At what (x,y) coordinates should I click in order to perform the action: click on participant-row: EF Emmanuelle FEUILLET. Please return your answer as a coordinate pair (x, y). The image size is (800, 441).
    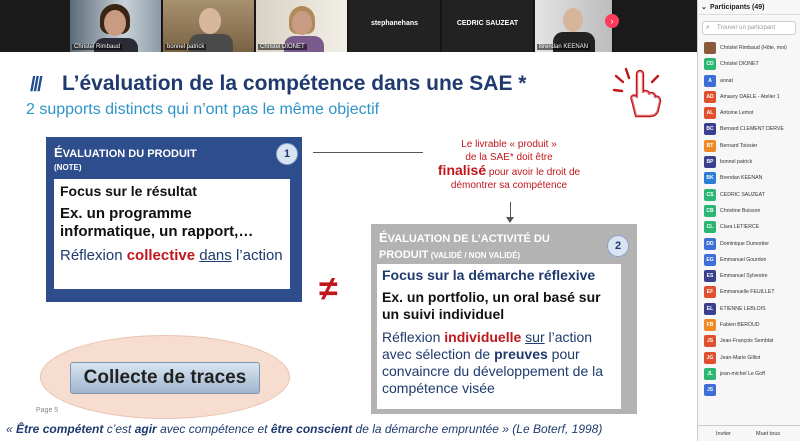
    Looking at the image, I should click on (749, 292).